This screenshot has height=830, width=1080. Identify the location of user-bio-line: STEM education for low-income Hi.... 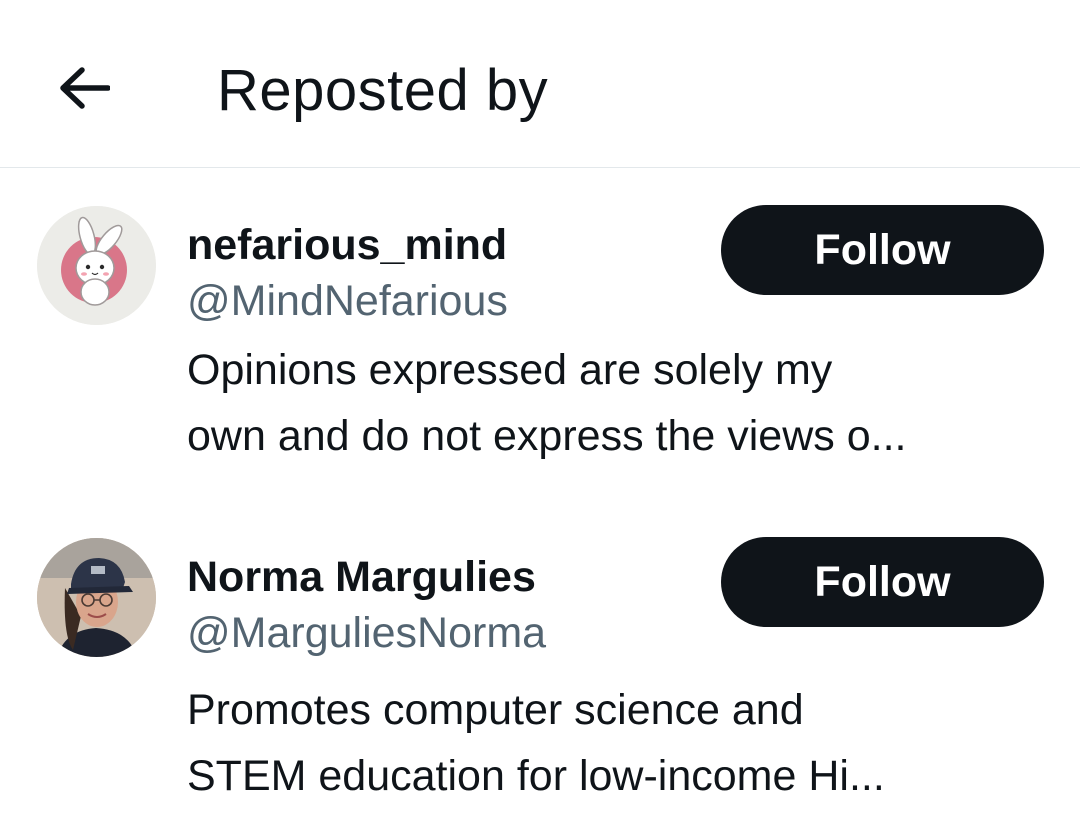
(536, 776).